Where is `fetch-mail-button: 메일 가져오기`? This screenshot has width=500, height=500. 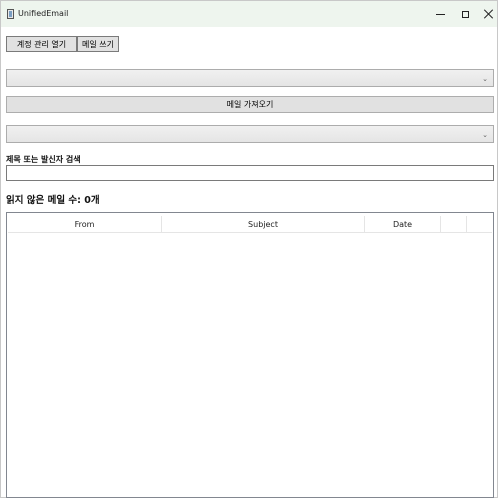 fetch-mail-button: 메일 가져오기 is located at coordinates (250, 104).